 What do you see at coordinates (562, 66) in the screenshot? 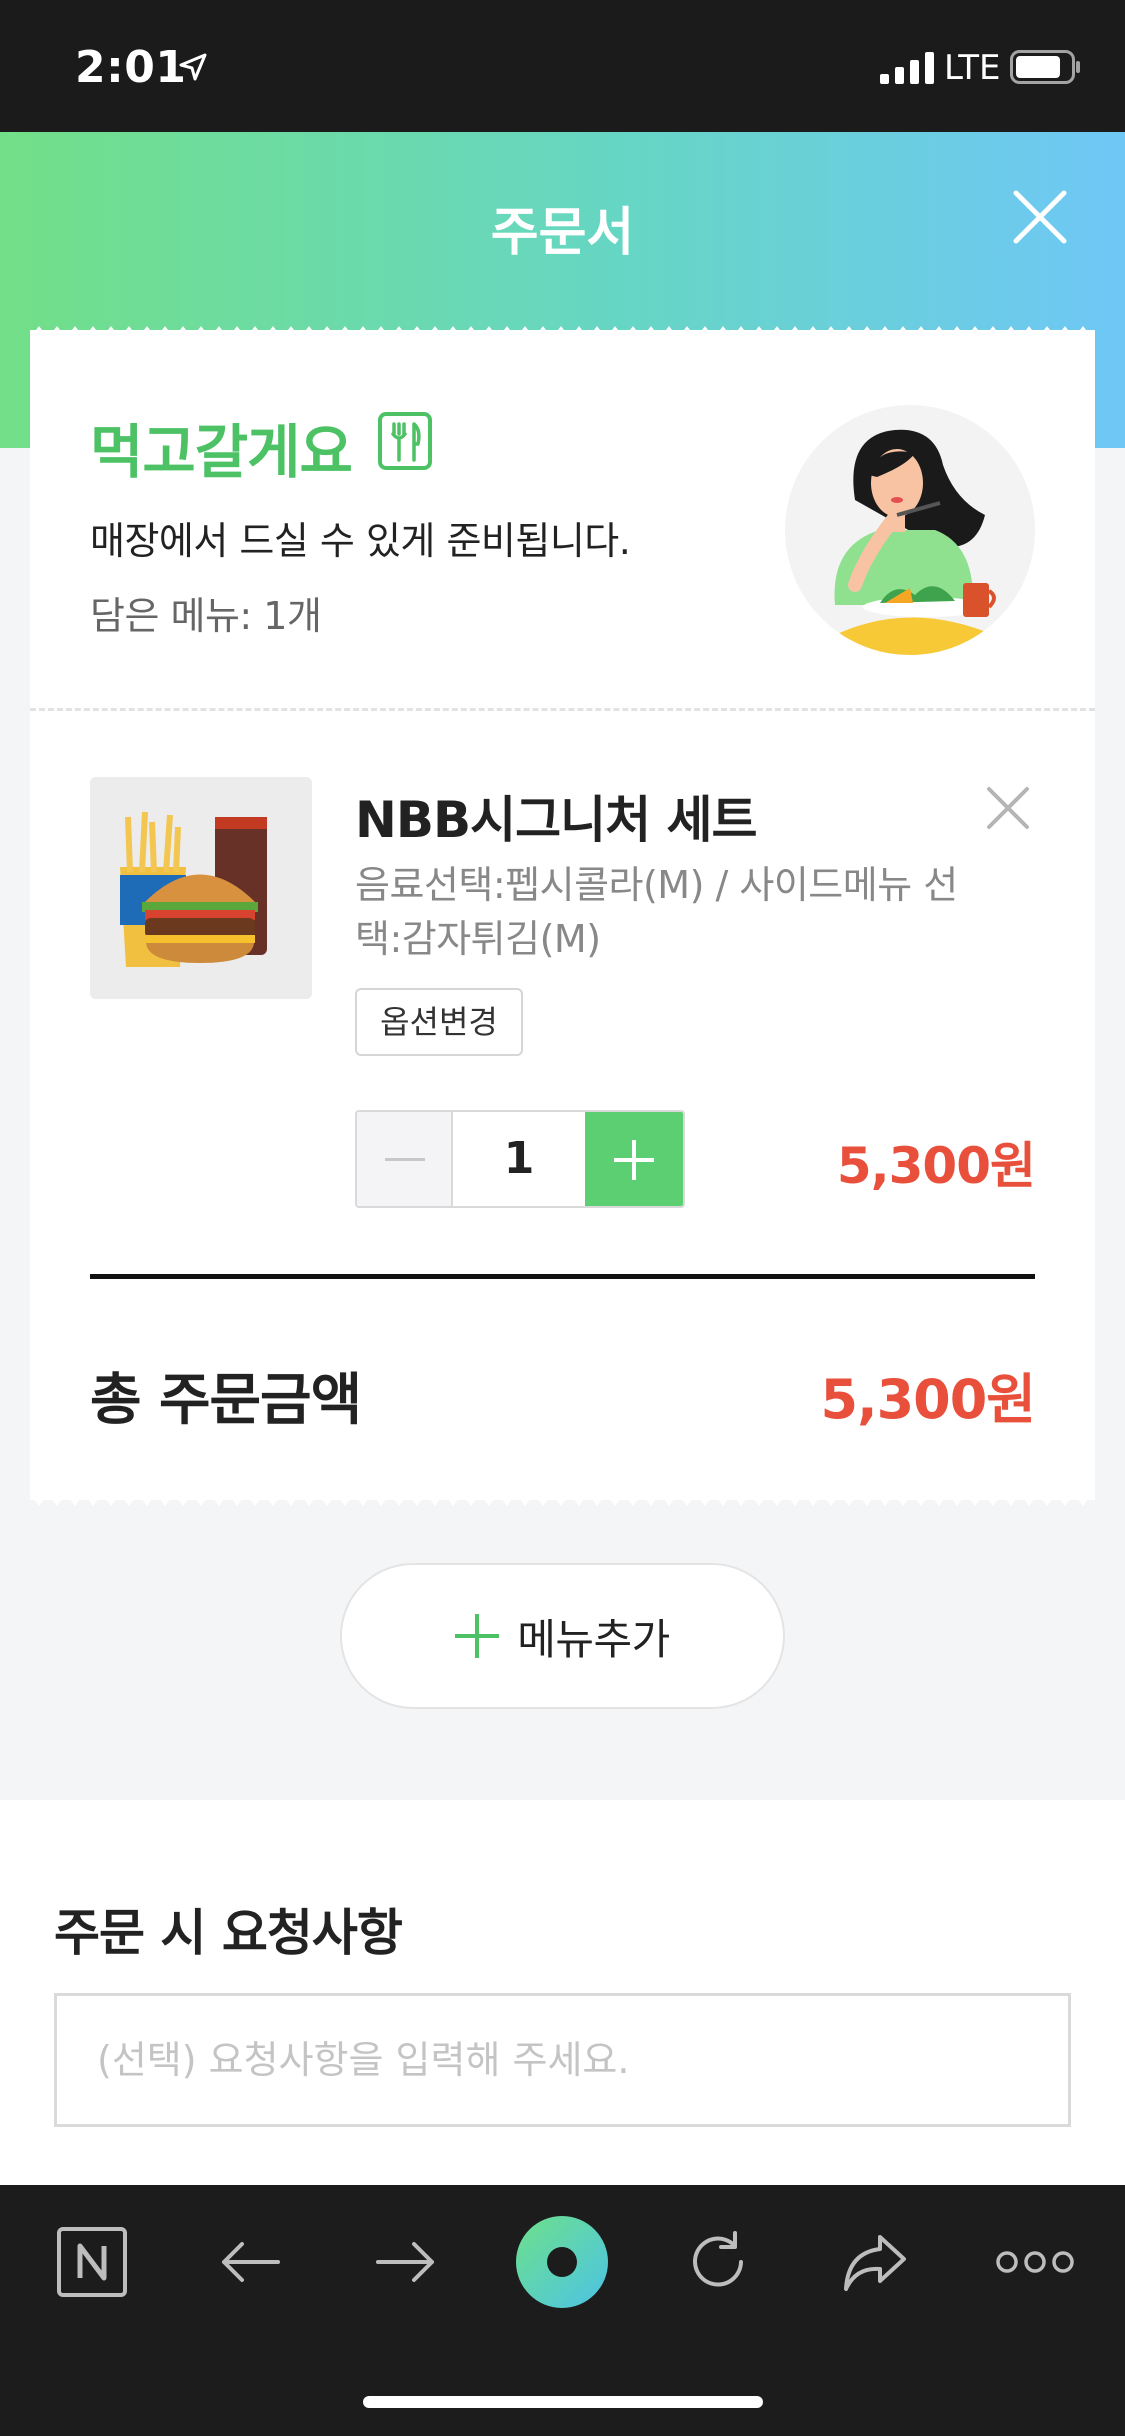
I see `status-bar: 2:01 LTE` at bounding box center [562, 66].